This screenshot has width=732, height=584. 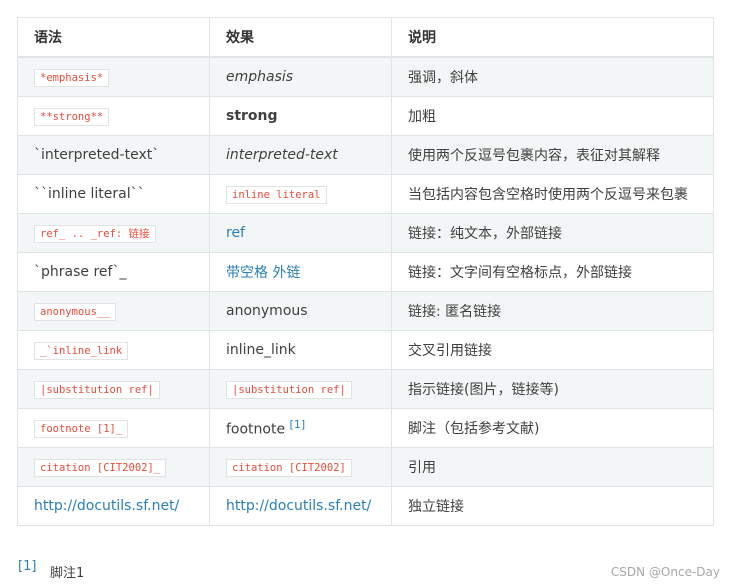 I want to click on syntax-code: **strong**, so click(x=72, y=117).